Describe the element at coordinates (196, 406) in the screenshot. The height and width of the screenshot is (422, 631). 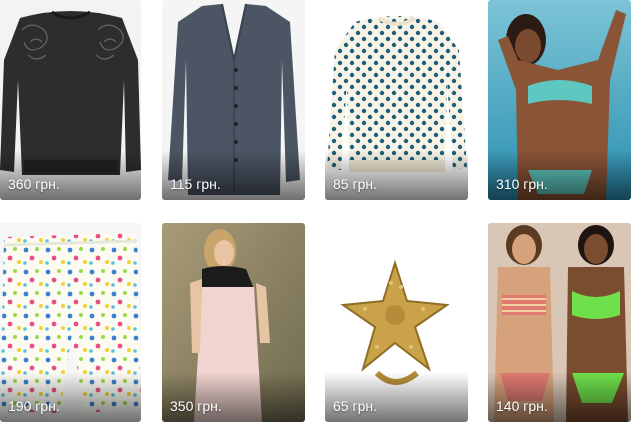
I see `price-label: 350 грн.` at that location.